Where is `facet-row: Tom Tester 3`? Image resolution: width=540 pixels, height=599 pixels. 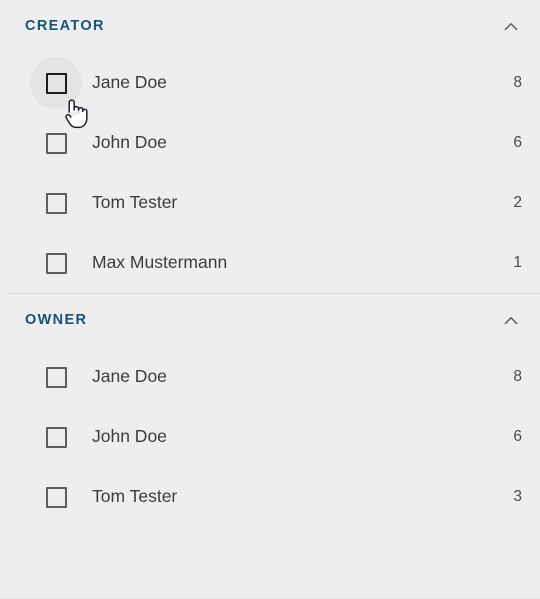 facet-row: Tom Tester 3 is located at coordinates (274, 497).